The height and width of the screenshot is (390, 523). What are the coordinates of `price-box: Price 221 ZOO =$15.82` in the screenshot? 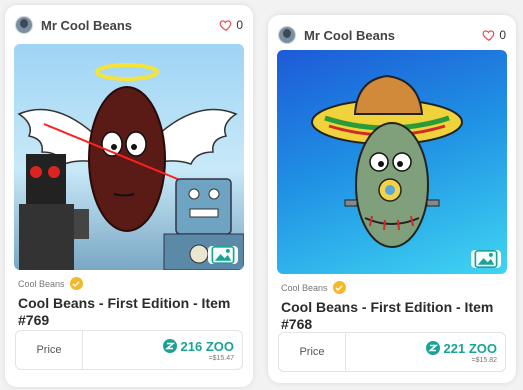 It's located at (392, 352).